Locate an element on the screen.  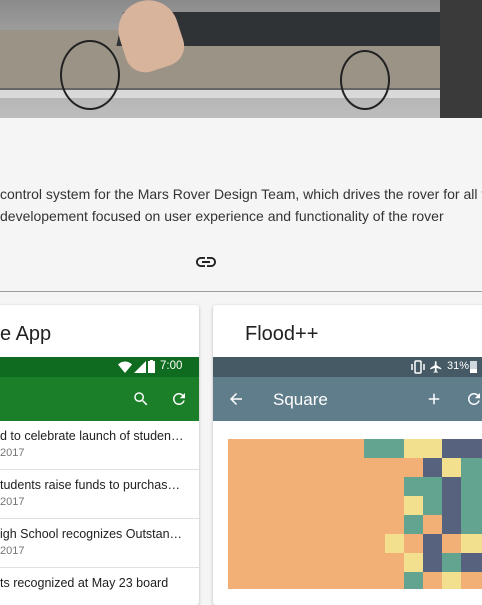
wifi-icon is located at coordinates (125, 367).